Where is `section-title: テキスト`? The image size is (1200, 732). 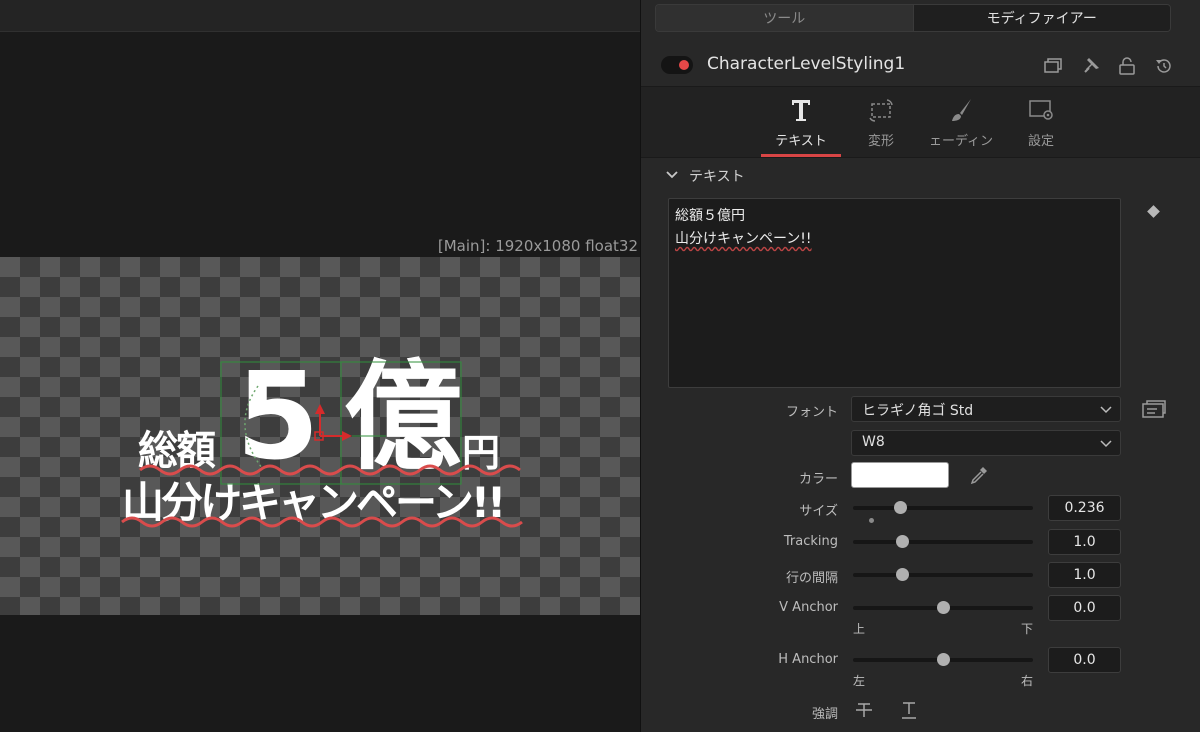 section-title: テキスト is located at coordinates (717, 177).